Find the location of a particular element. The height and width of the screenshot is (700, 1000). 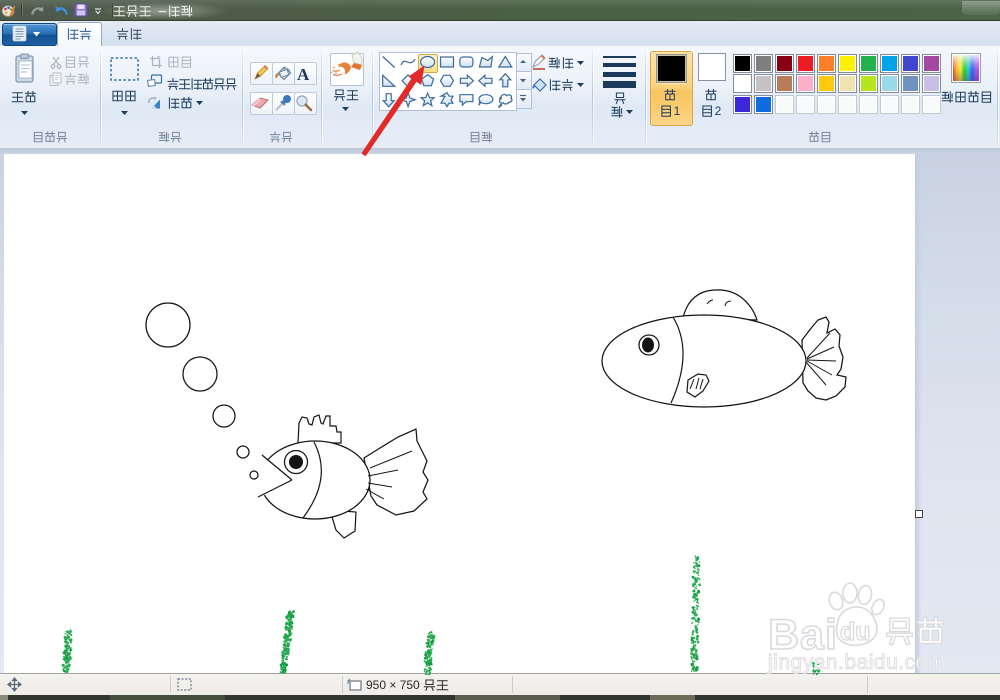

svg-text: 1 is located at coordinates (677, 111).